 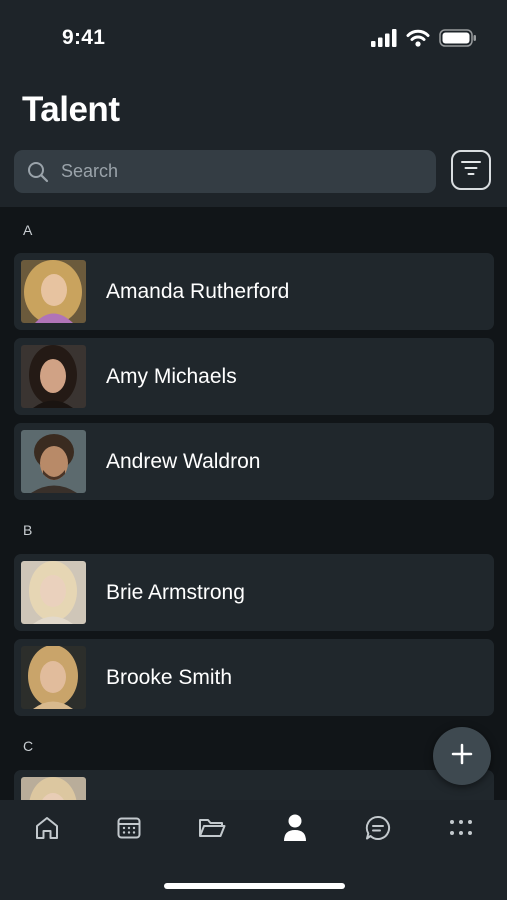 What do you see at coordinates (253, 40) in the screenshot?
I see `status-bar: 9:41` at bounding box center [253, 40].